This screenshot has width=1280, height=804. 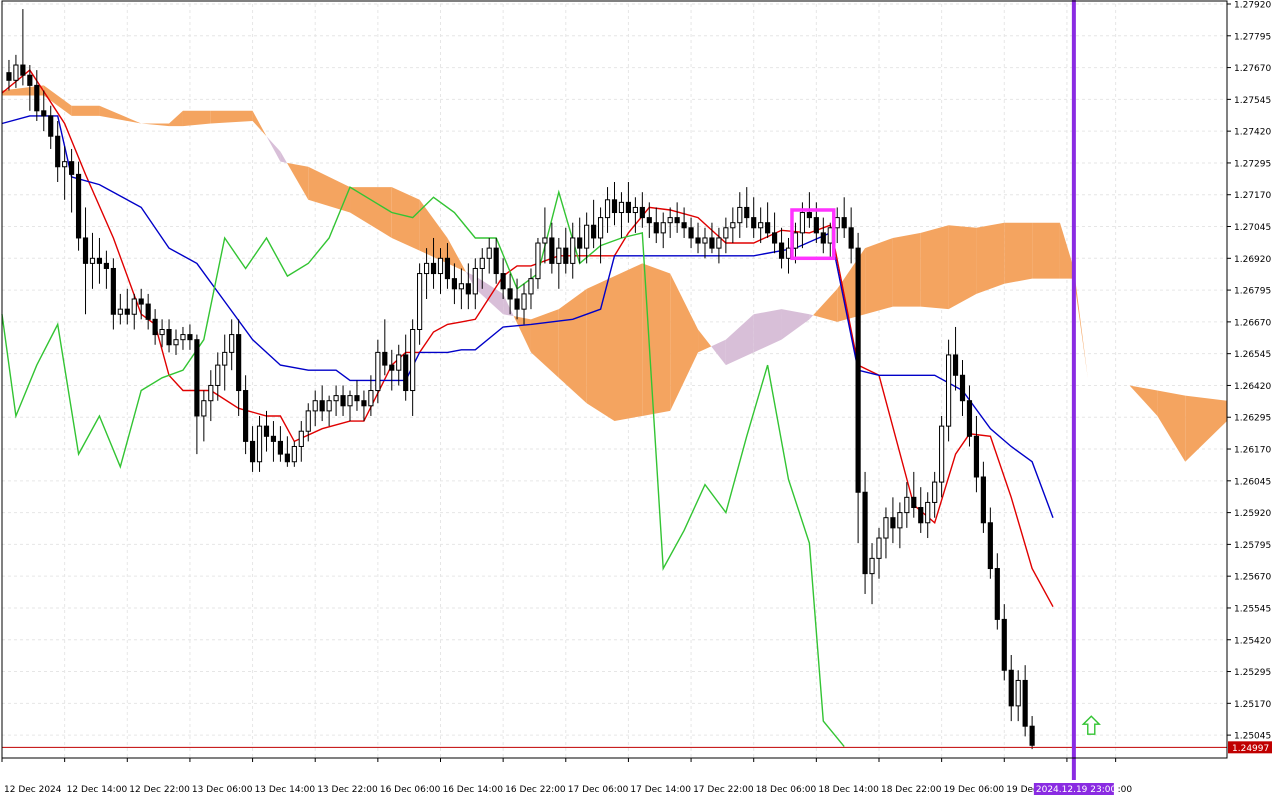 I want to click on y-tick-label: 1.27420, so click(x=1252, y=133).